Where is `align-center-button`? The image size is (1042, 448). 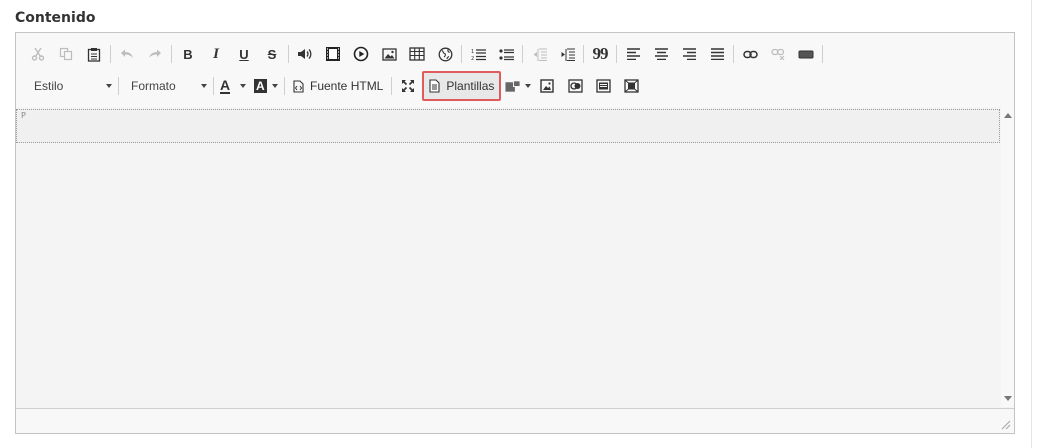 align-center-button is located at coordinates (661, 54).